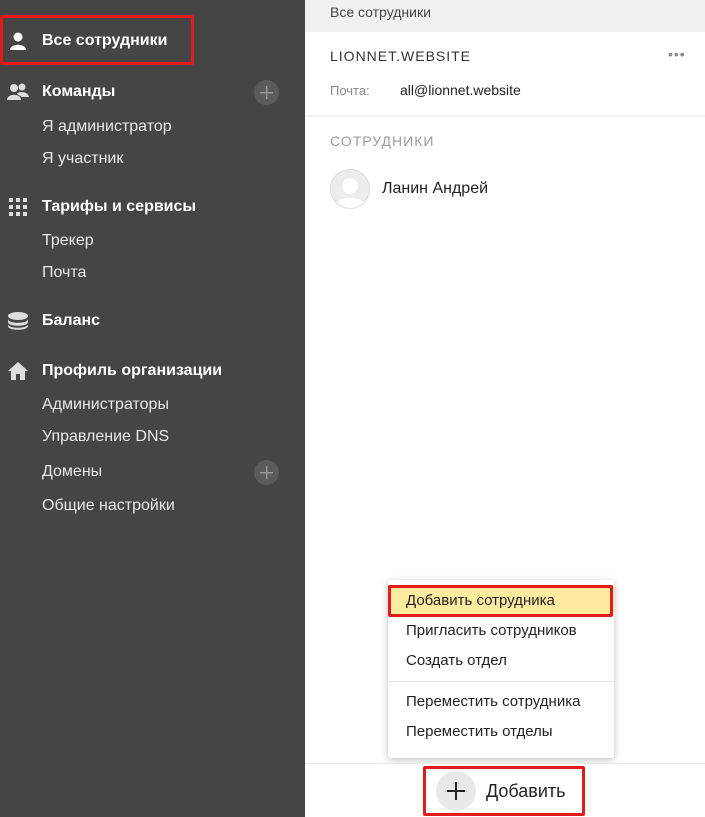  Describe the element at coordinates (380, 12) in the screenshot. I see `breadcrumb: Все сотрудники` at that location.